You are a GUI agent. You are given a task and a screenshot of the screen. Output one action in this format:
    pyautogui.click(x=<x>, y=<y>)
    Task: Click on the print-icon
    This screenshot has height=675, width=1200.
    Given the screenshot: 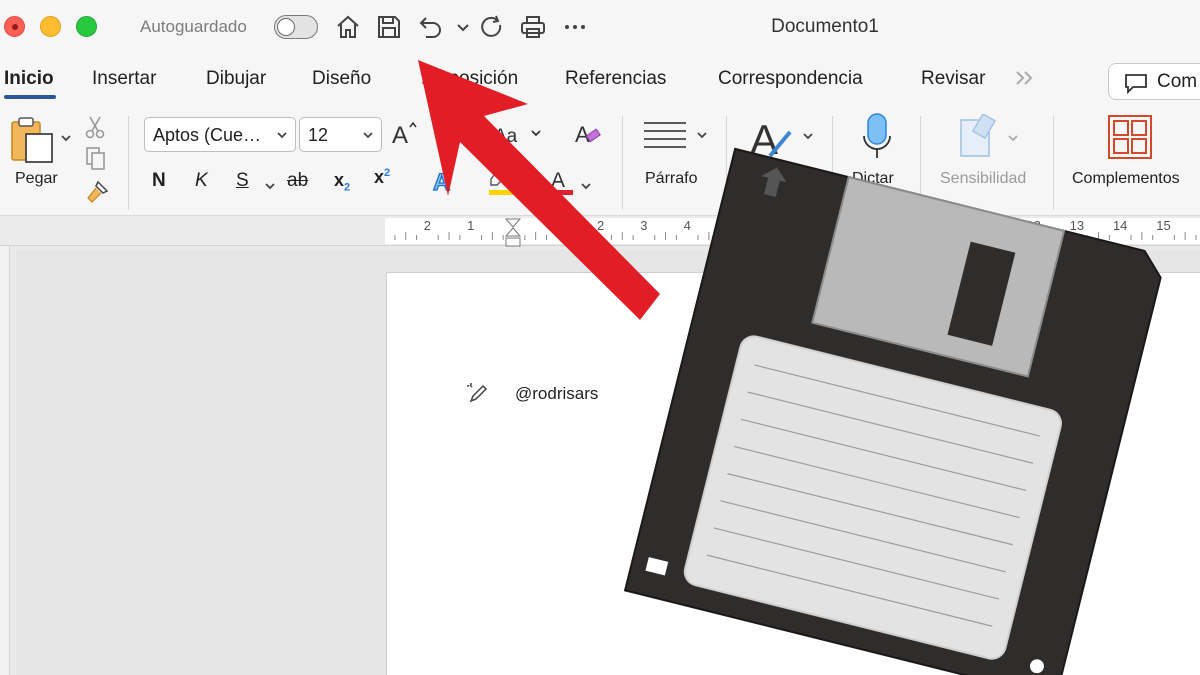 What is the action you would take?
    pyautogui.click(x=533, y=27)
    